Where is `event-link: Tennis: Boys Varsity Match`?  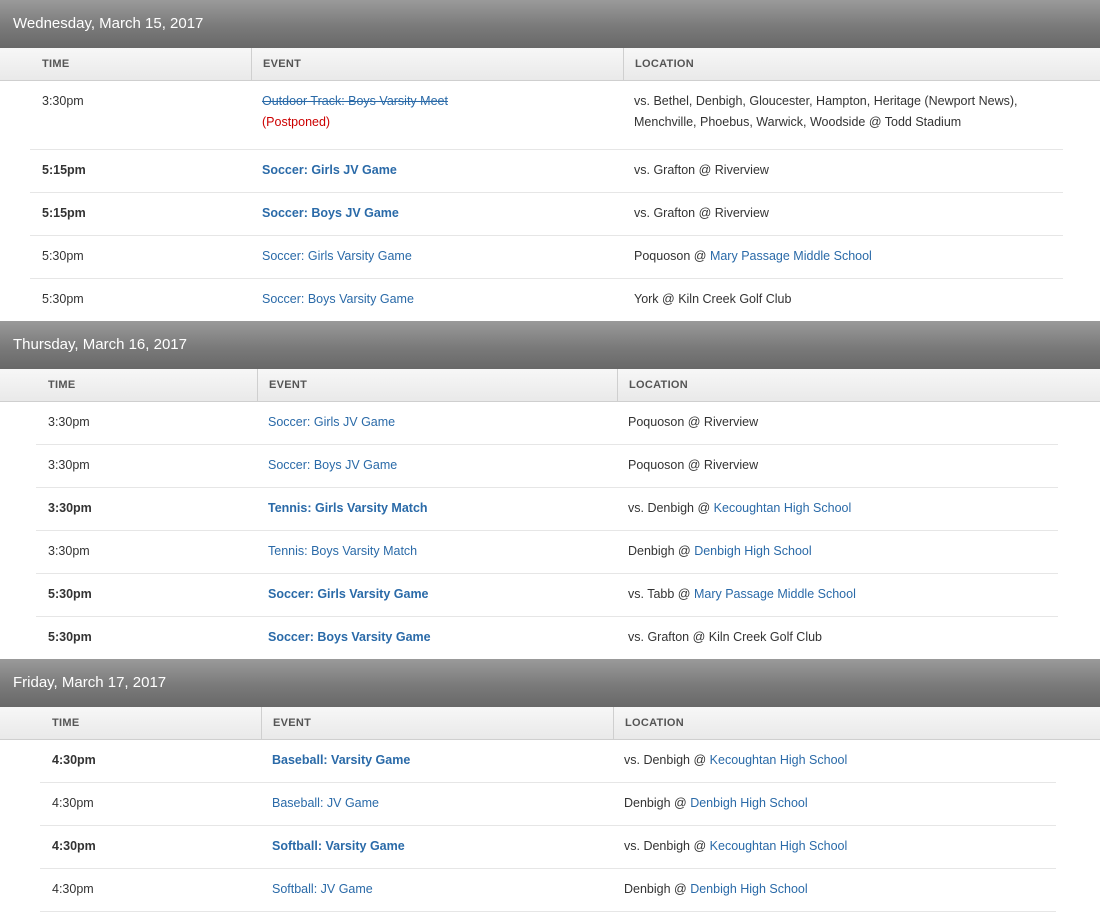 event-link: Tennis: Boys Varsity Match is located at coordinates (342, 551).